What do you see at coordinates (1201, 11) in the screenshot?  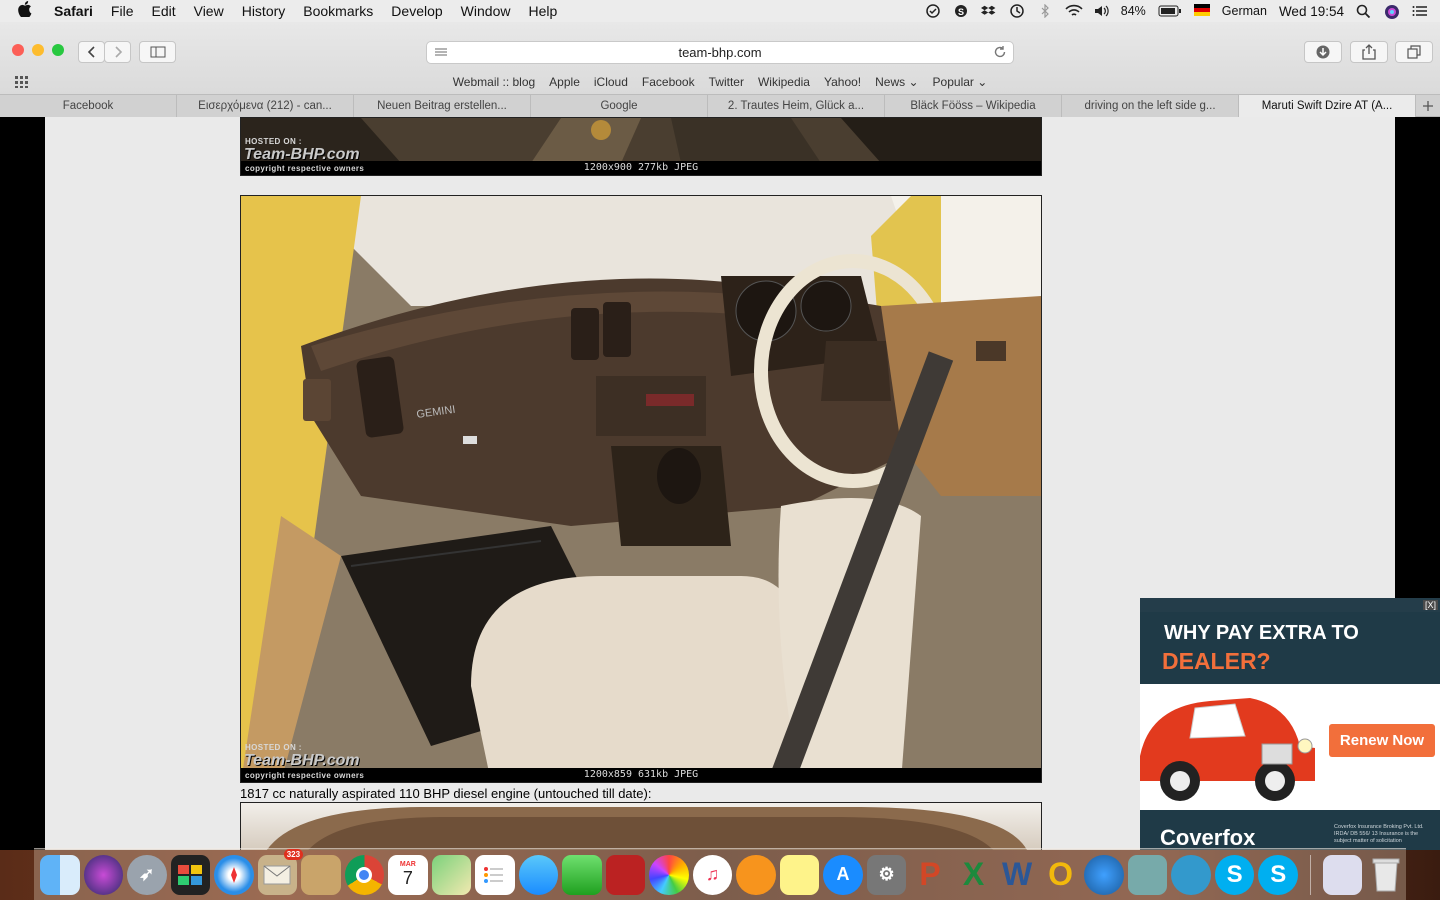 I see `german-flag-icon` at bounding box center [1201, 11].